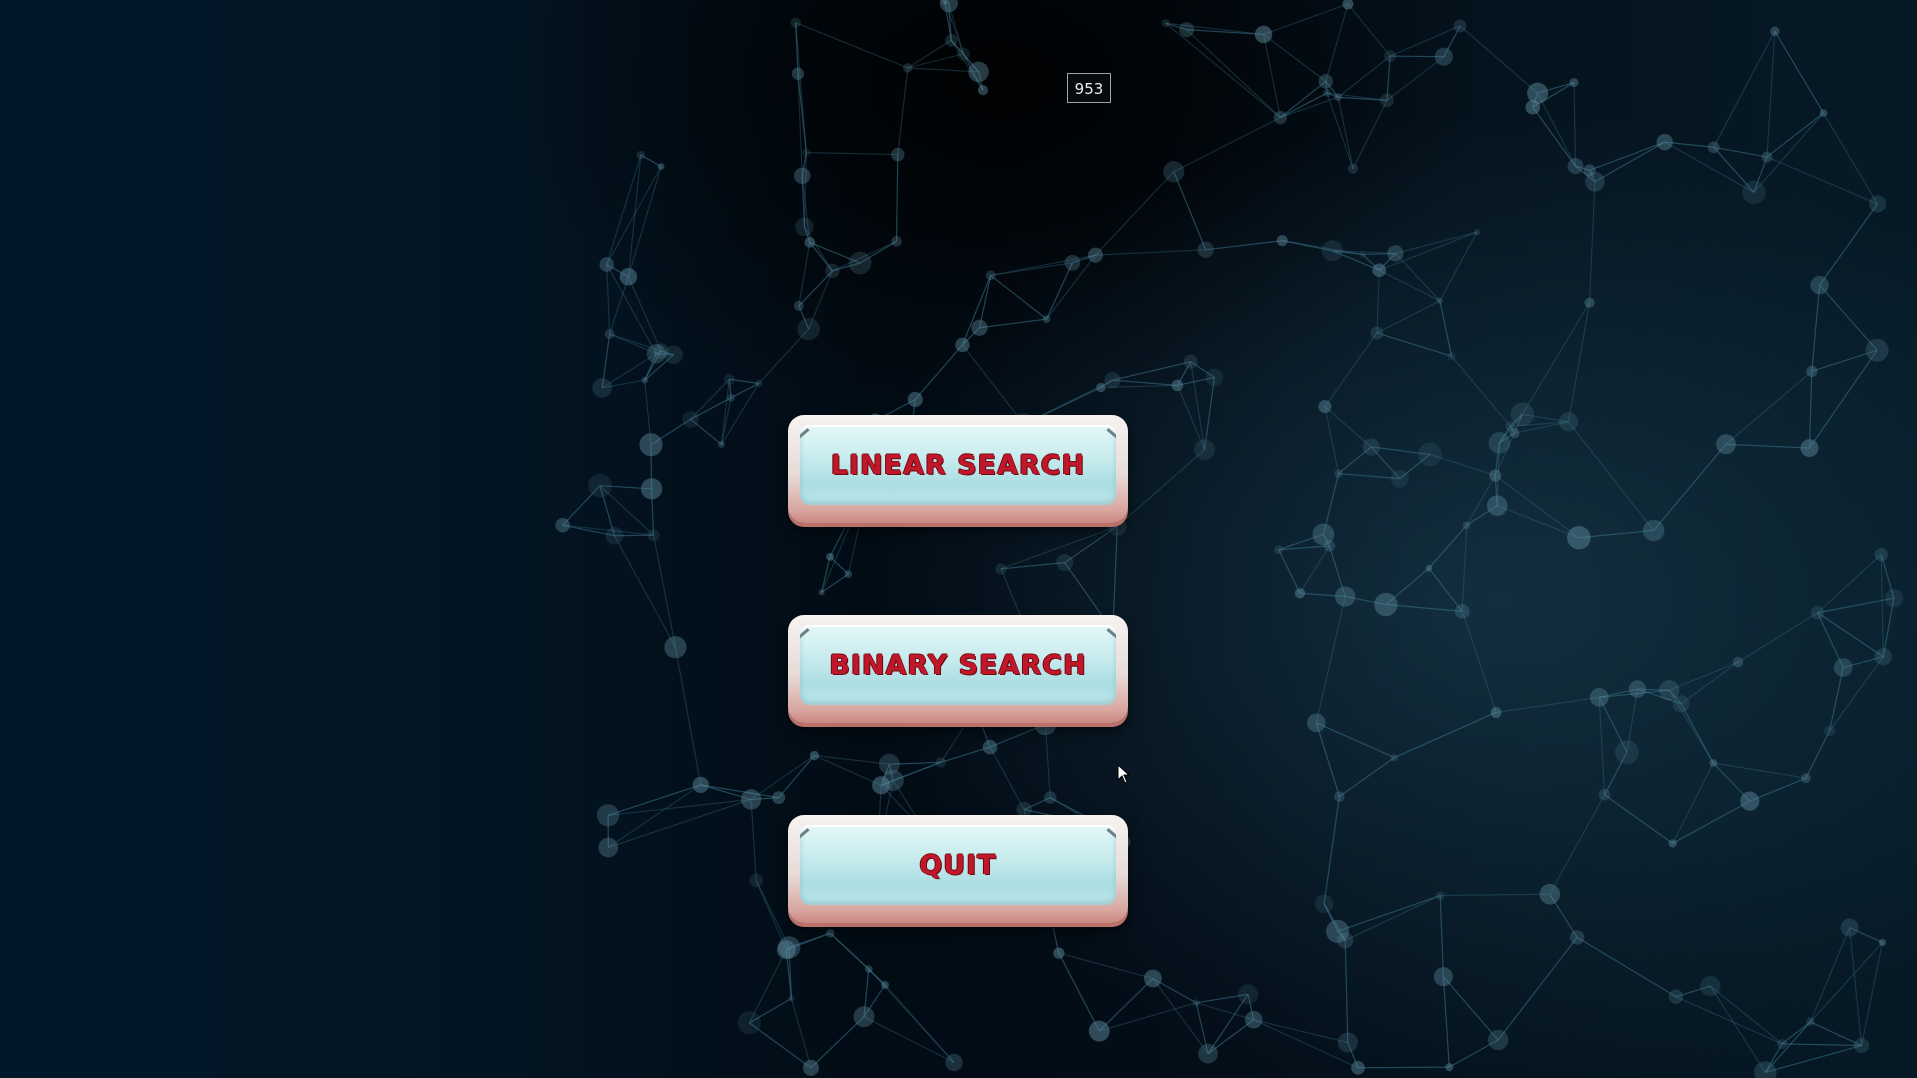  Describe the element at coordinates (958, 669) in the screenshot. I see `binary-search-button: BINARY SEARCH` at that location.